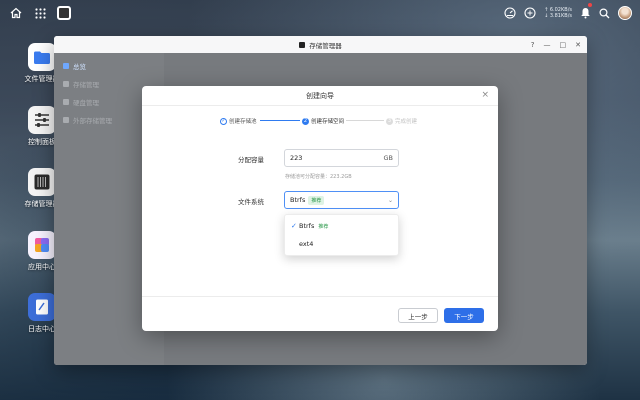 This screenshot has width=640, height=400. Describe the element at coordinates (298, 200) in the screenshot. I see `filesystem-selected: Btrfs` at that location.